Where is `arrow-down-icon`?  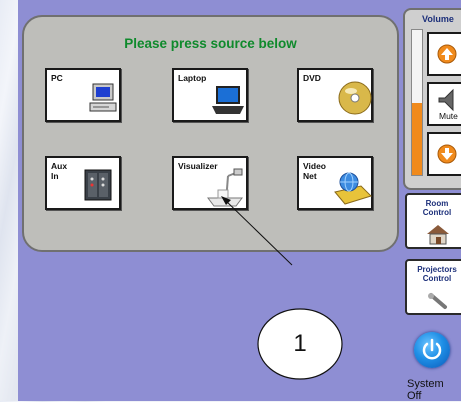 arrow-down-icon is located at coordinates (447, 154).